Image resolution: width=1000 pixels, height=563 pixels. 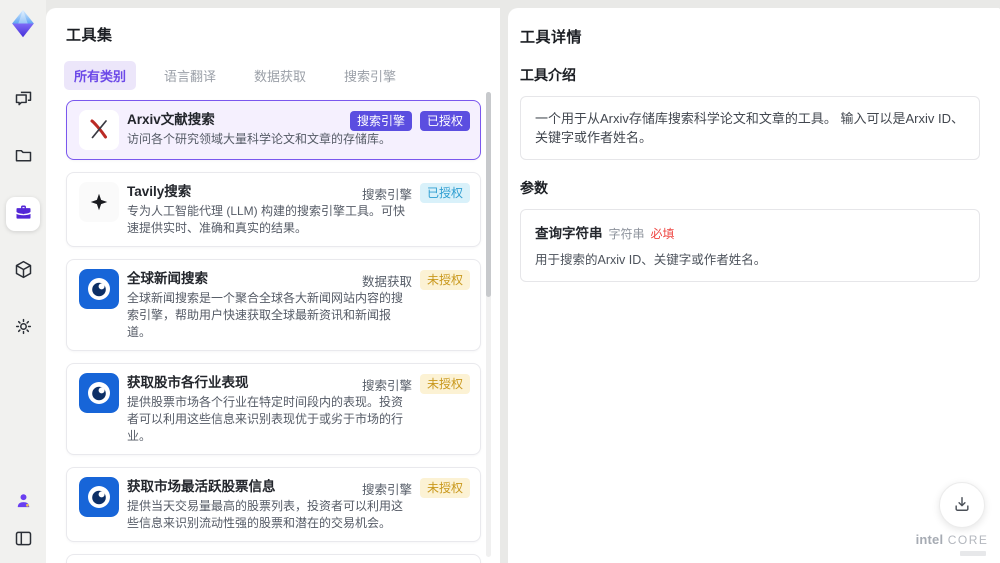 I want to click on download-icon, so click(x=962, y=505).